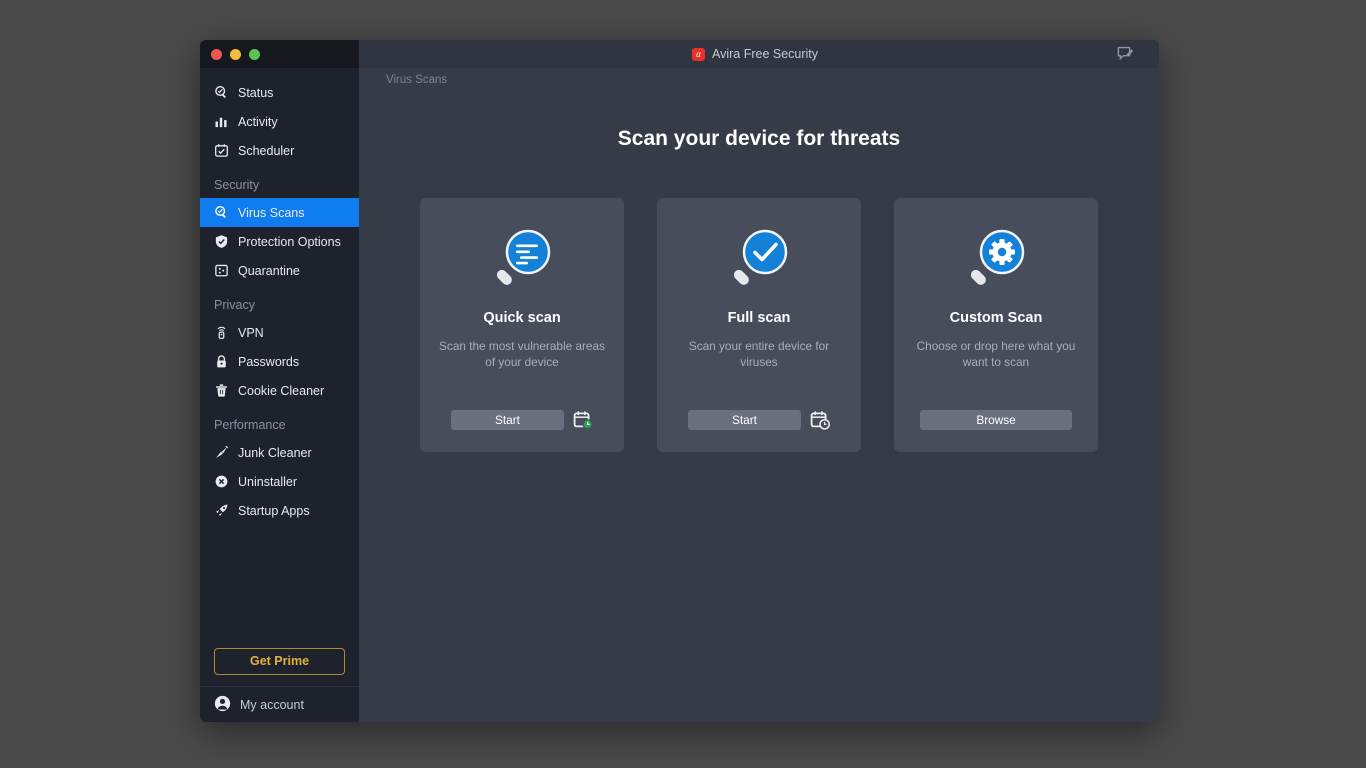  I want to click on calendar-clock-icon, so click(820, 420).